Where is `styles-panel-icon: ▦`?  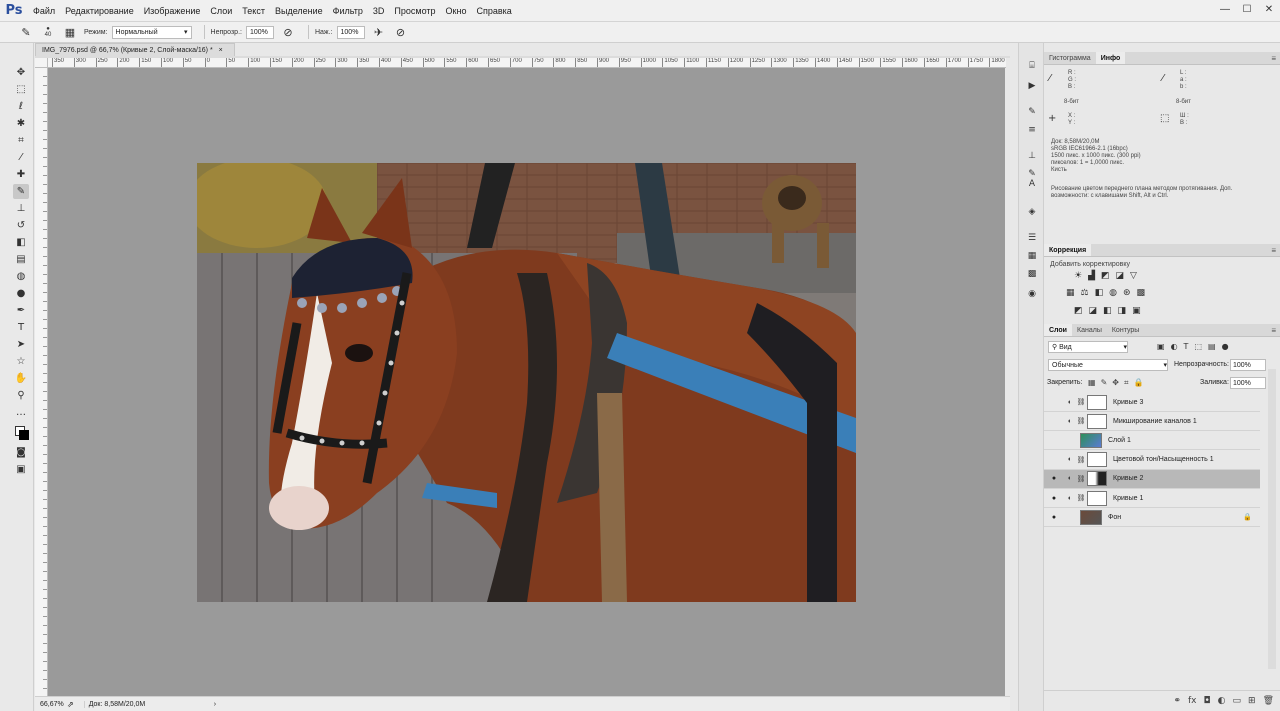 styles-panel-icon: ▦ is located at coordinates (1032, 256).